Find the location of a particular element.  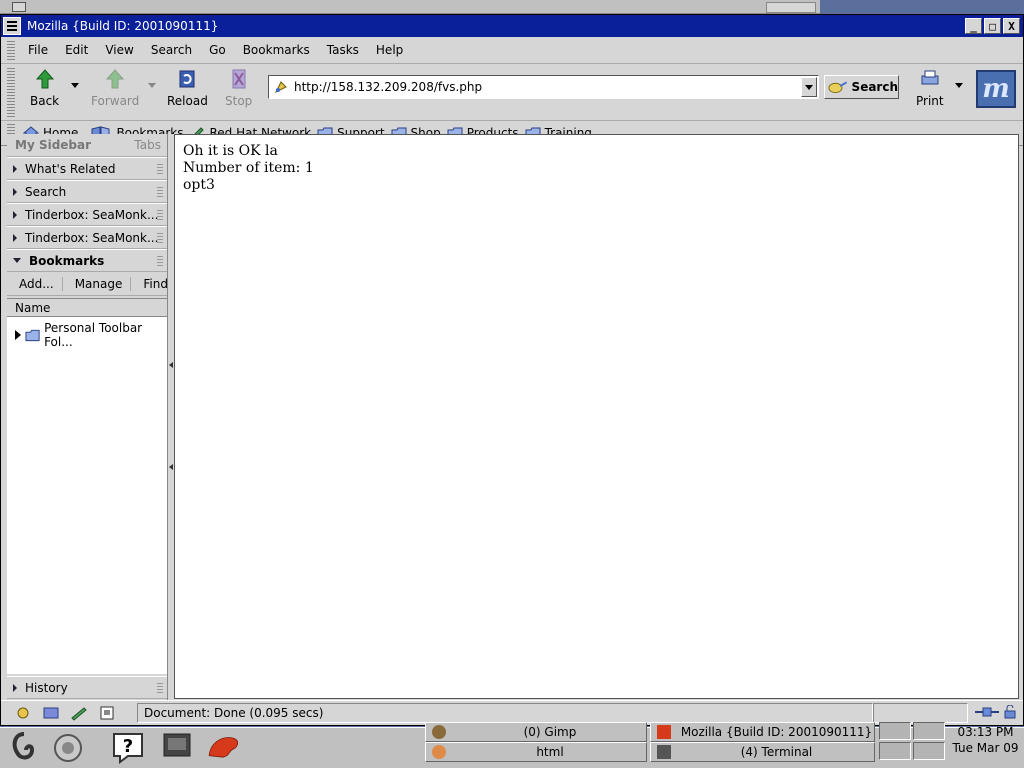

background-window-titlebar is located at coordinates (410, 7).